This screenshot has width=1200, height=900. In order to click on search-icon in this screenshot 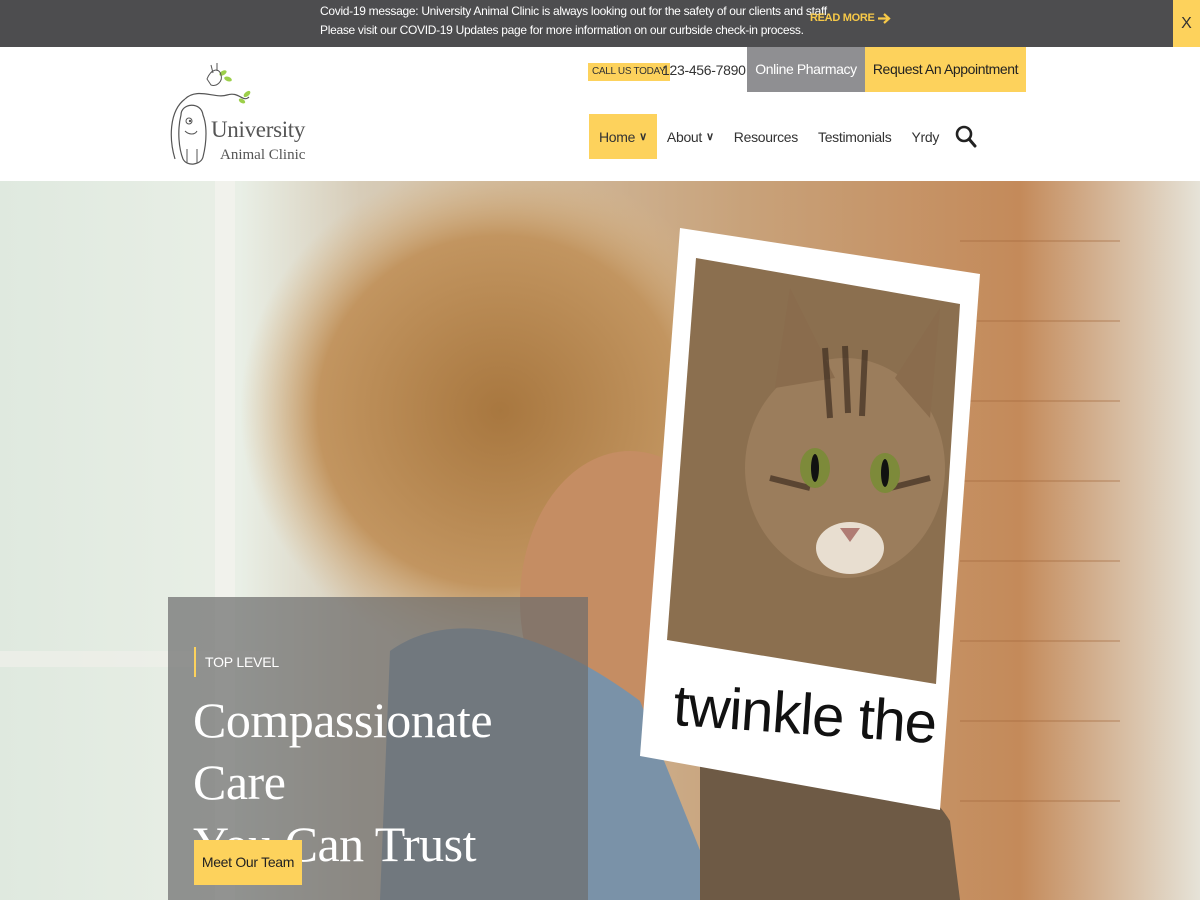, I will do `click(966, 137)`.